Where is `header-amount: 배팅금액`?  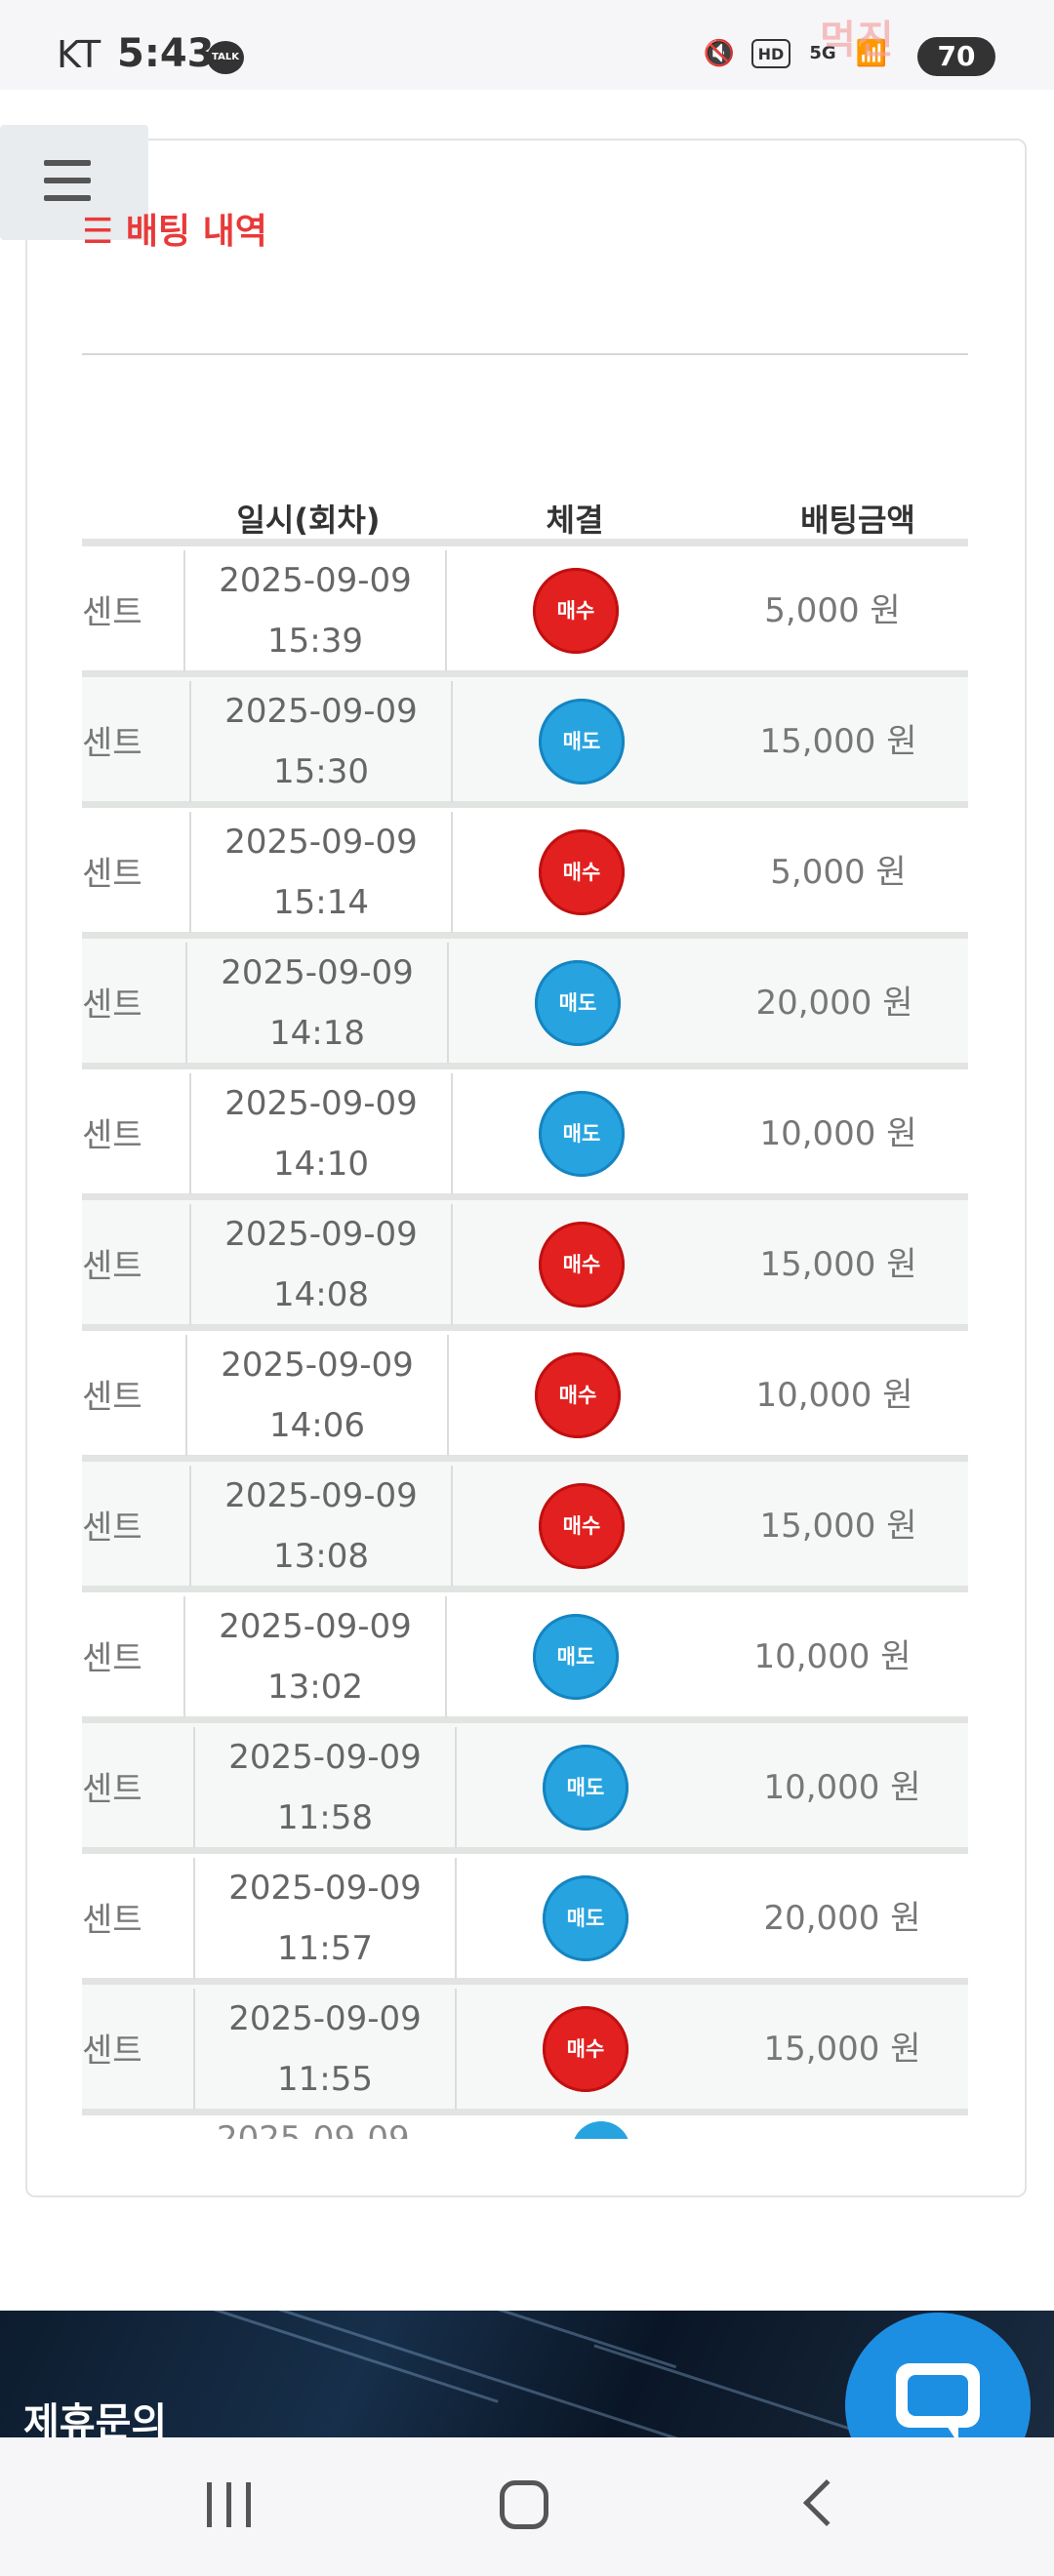 header-amount: 배팅금액 is located at coordinates (857, 520).